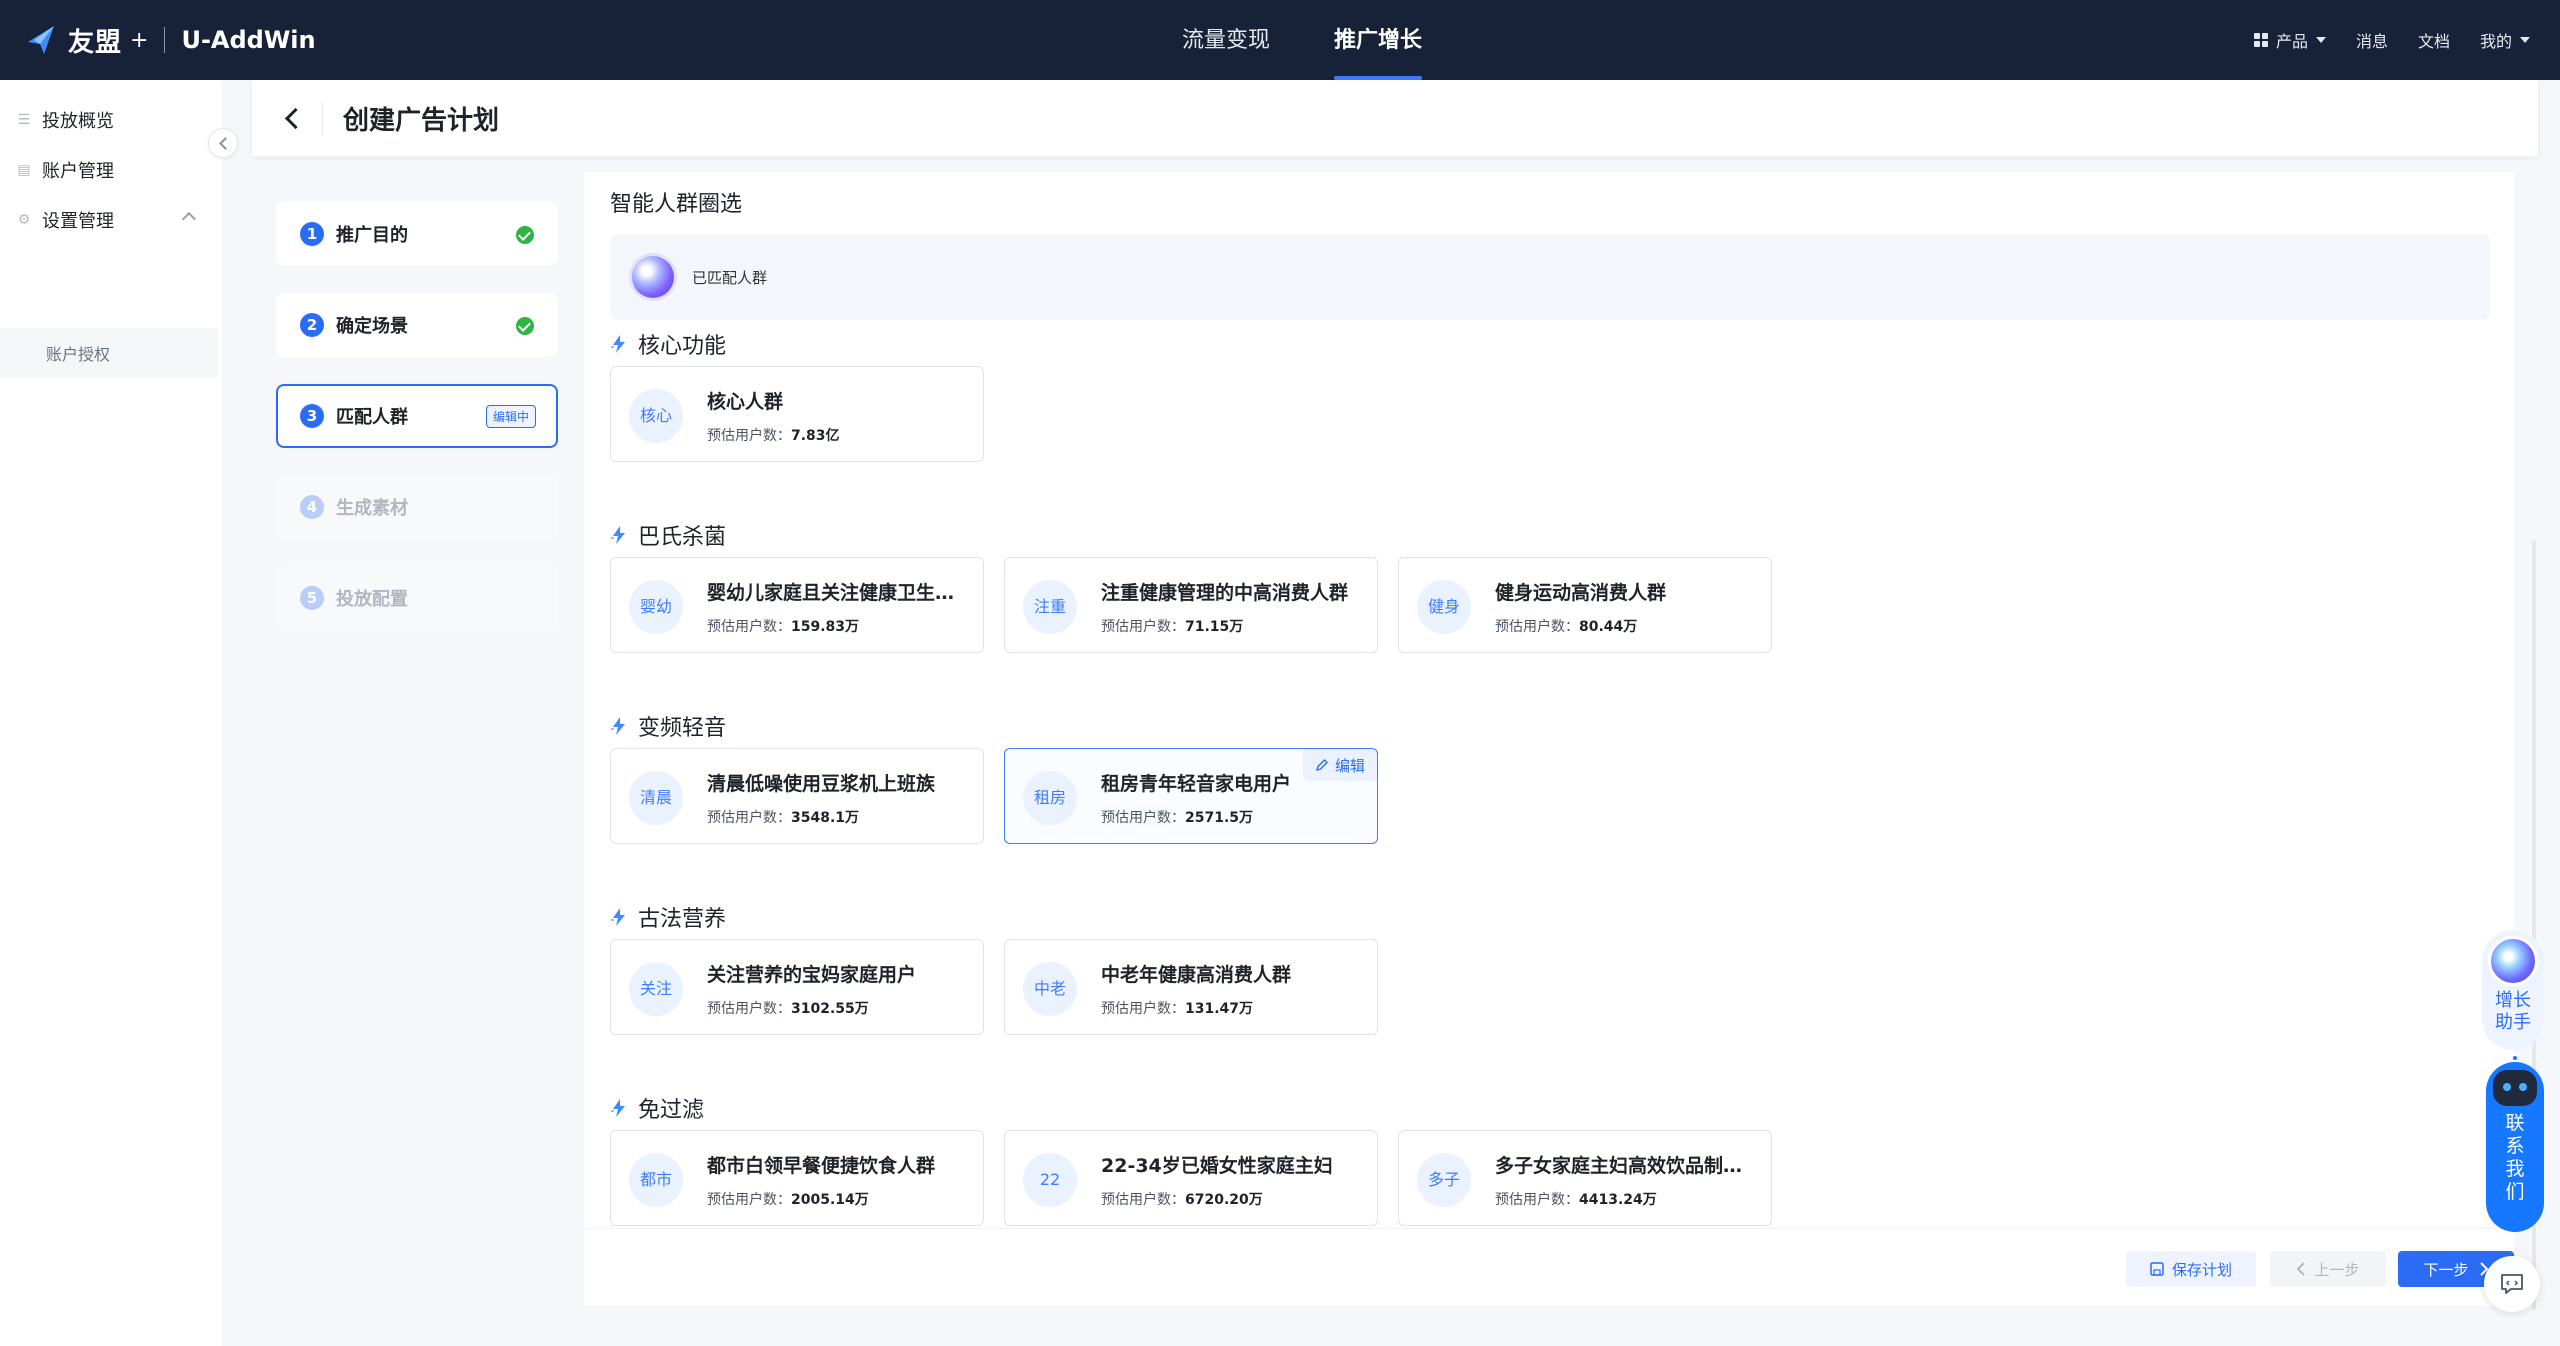 The image size is (2560, 1346). I want to click on sidebar-item-account-auth: 账户授权, so click(109, 353).